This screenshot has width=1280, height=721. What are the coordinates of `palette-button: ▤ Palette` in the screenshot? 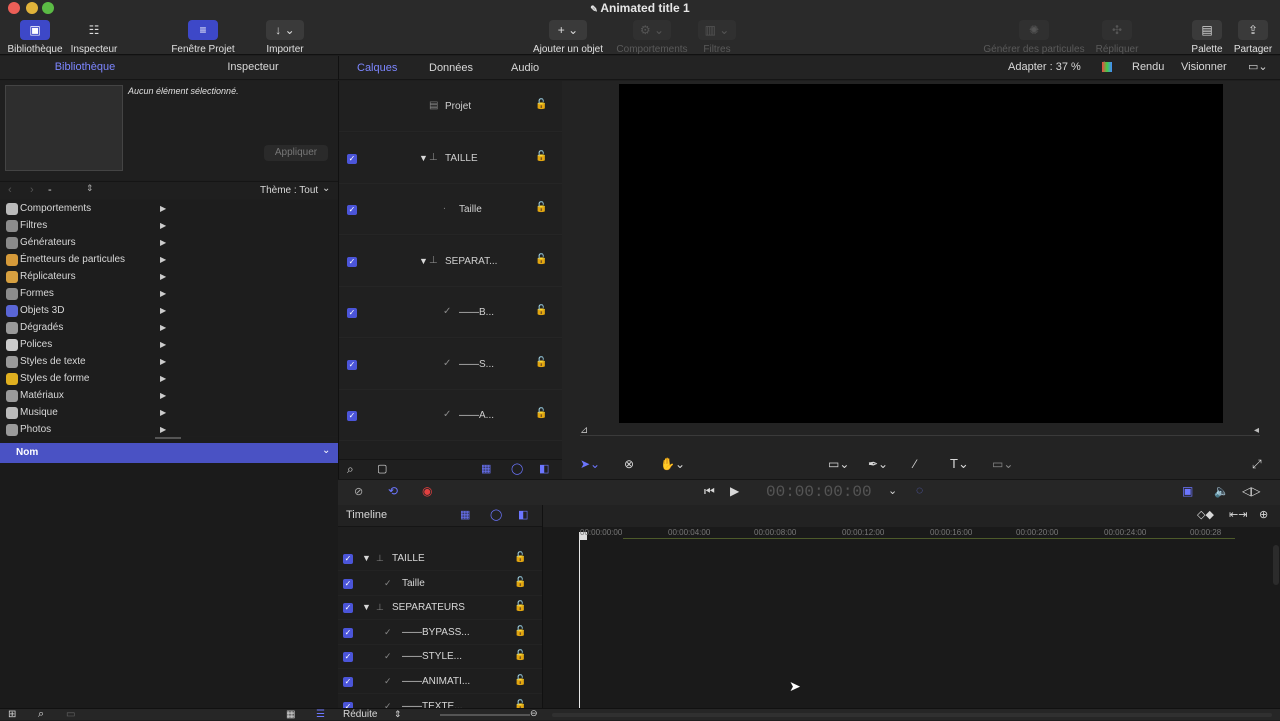 It's located at (1207, 37).